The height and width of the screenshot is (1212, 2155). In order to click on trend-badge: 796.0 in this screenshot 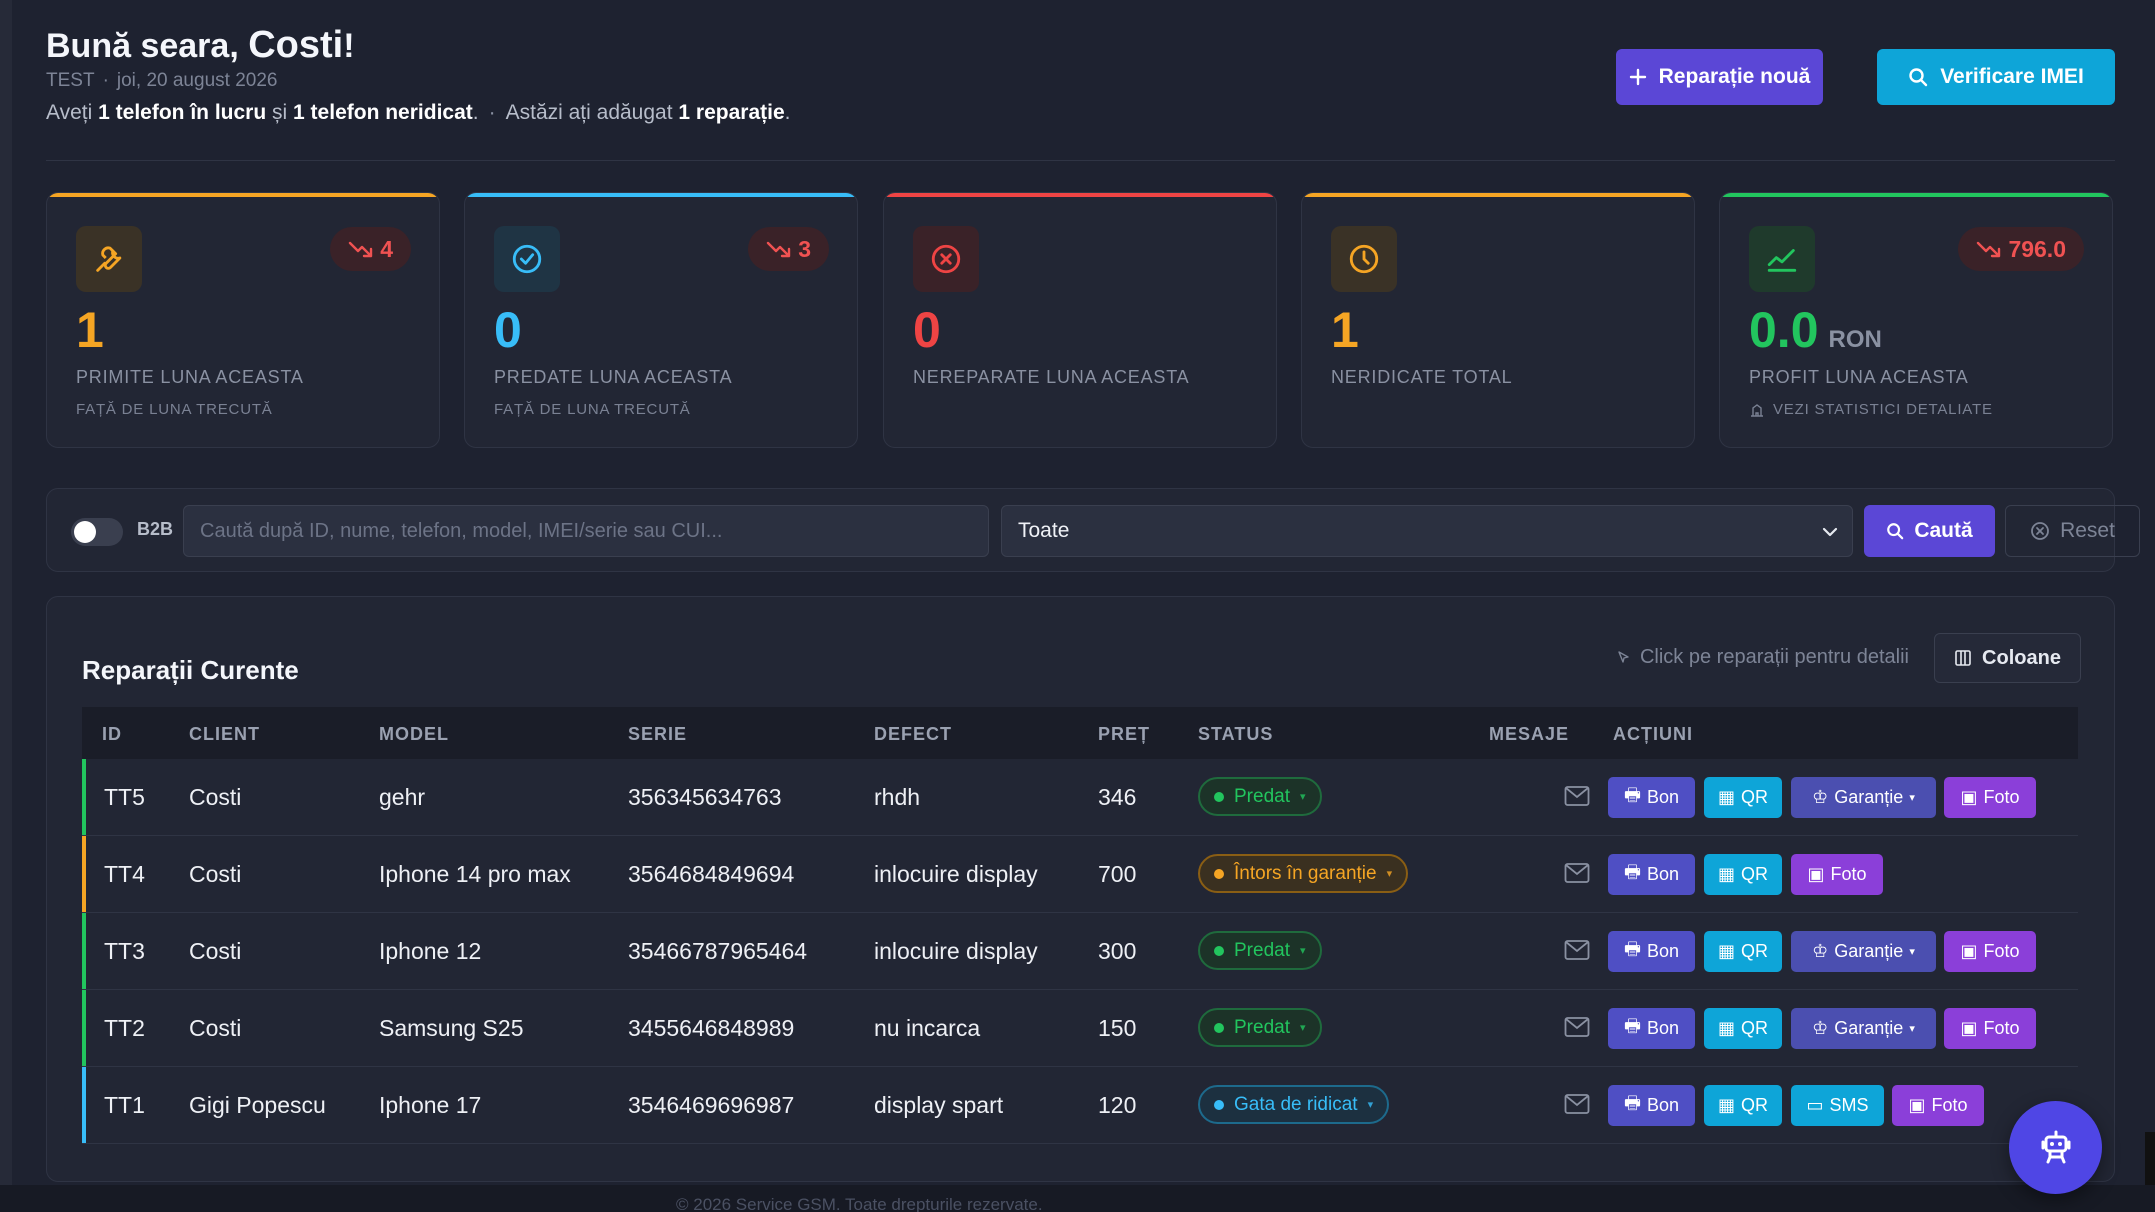, I will do `click(2021, 249)`.